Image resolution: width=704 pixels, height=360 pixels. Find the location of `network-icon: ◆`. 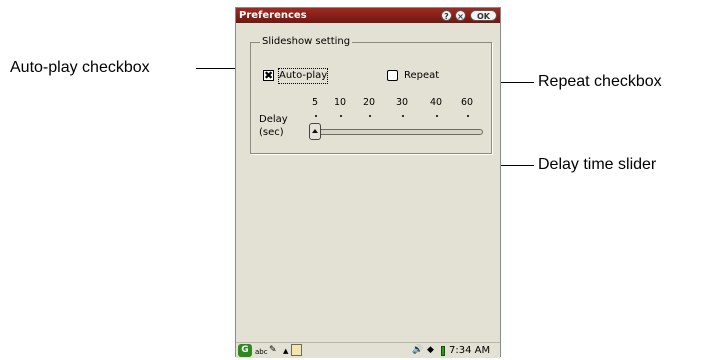

network-icon: ◆ is located at coordinates (430, 350).